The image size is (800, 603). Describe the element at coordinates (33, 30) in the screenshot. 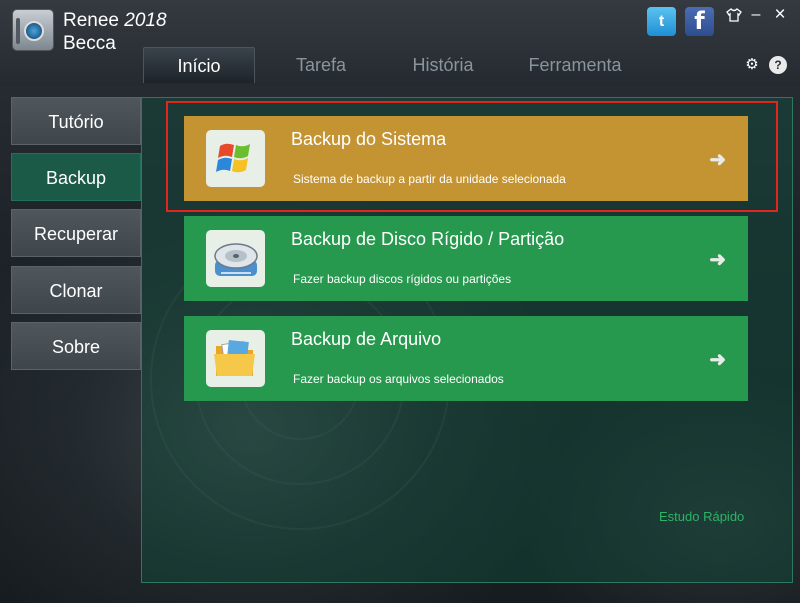

I see `app-logo-icon` at that location.